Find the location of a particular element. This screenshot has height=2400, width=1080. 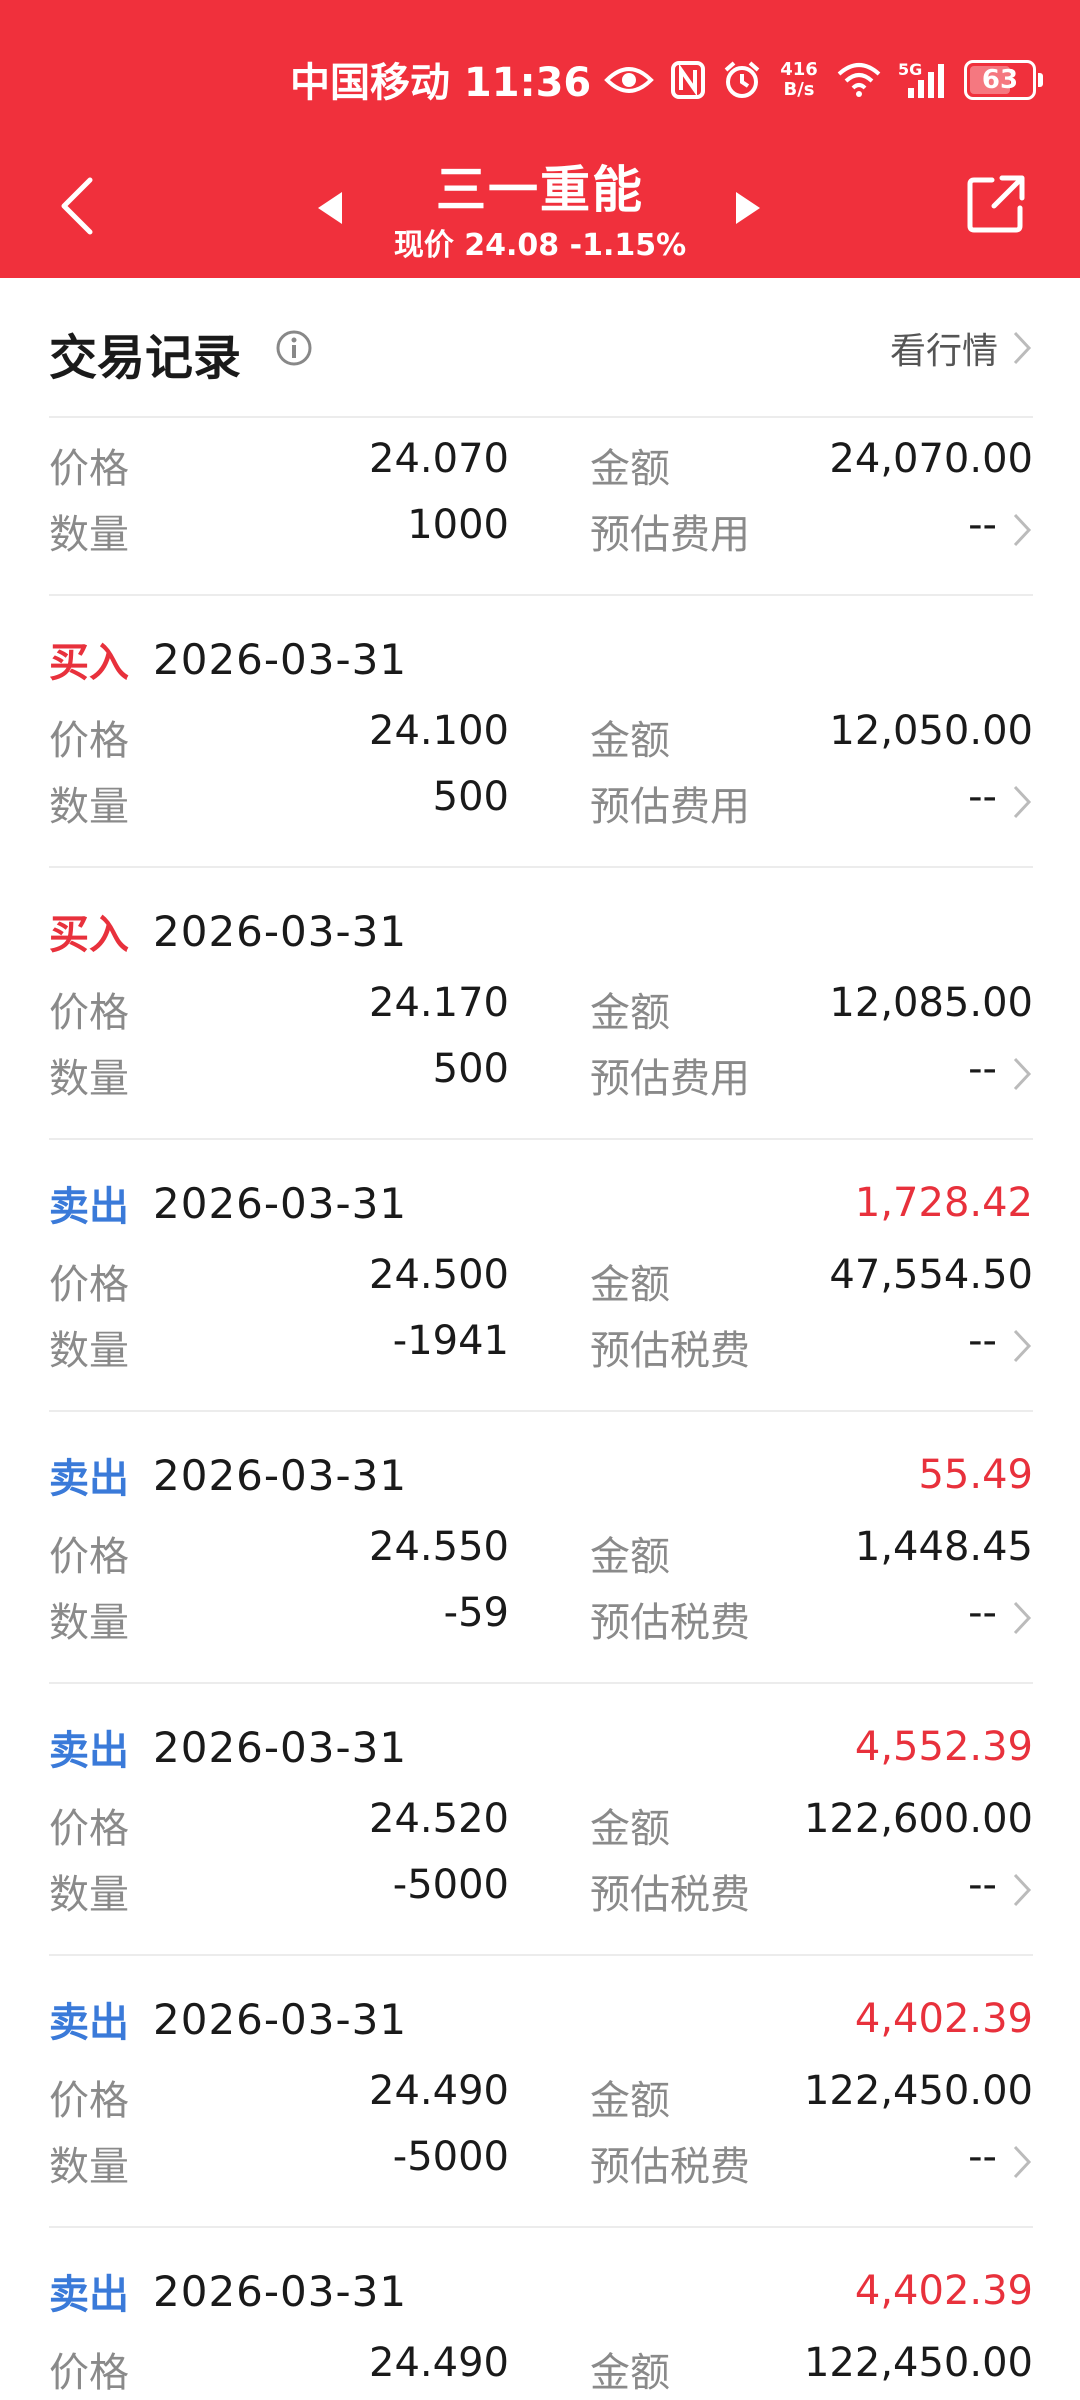

battery-level: 63 is located at coordinates (1000, 80).